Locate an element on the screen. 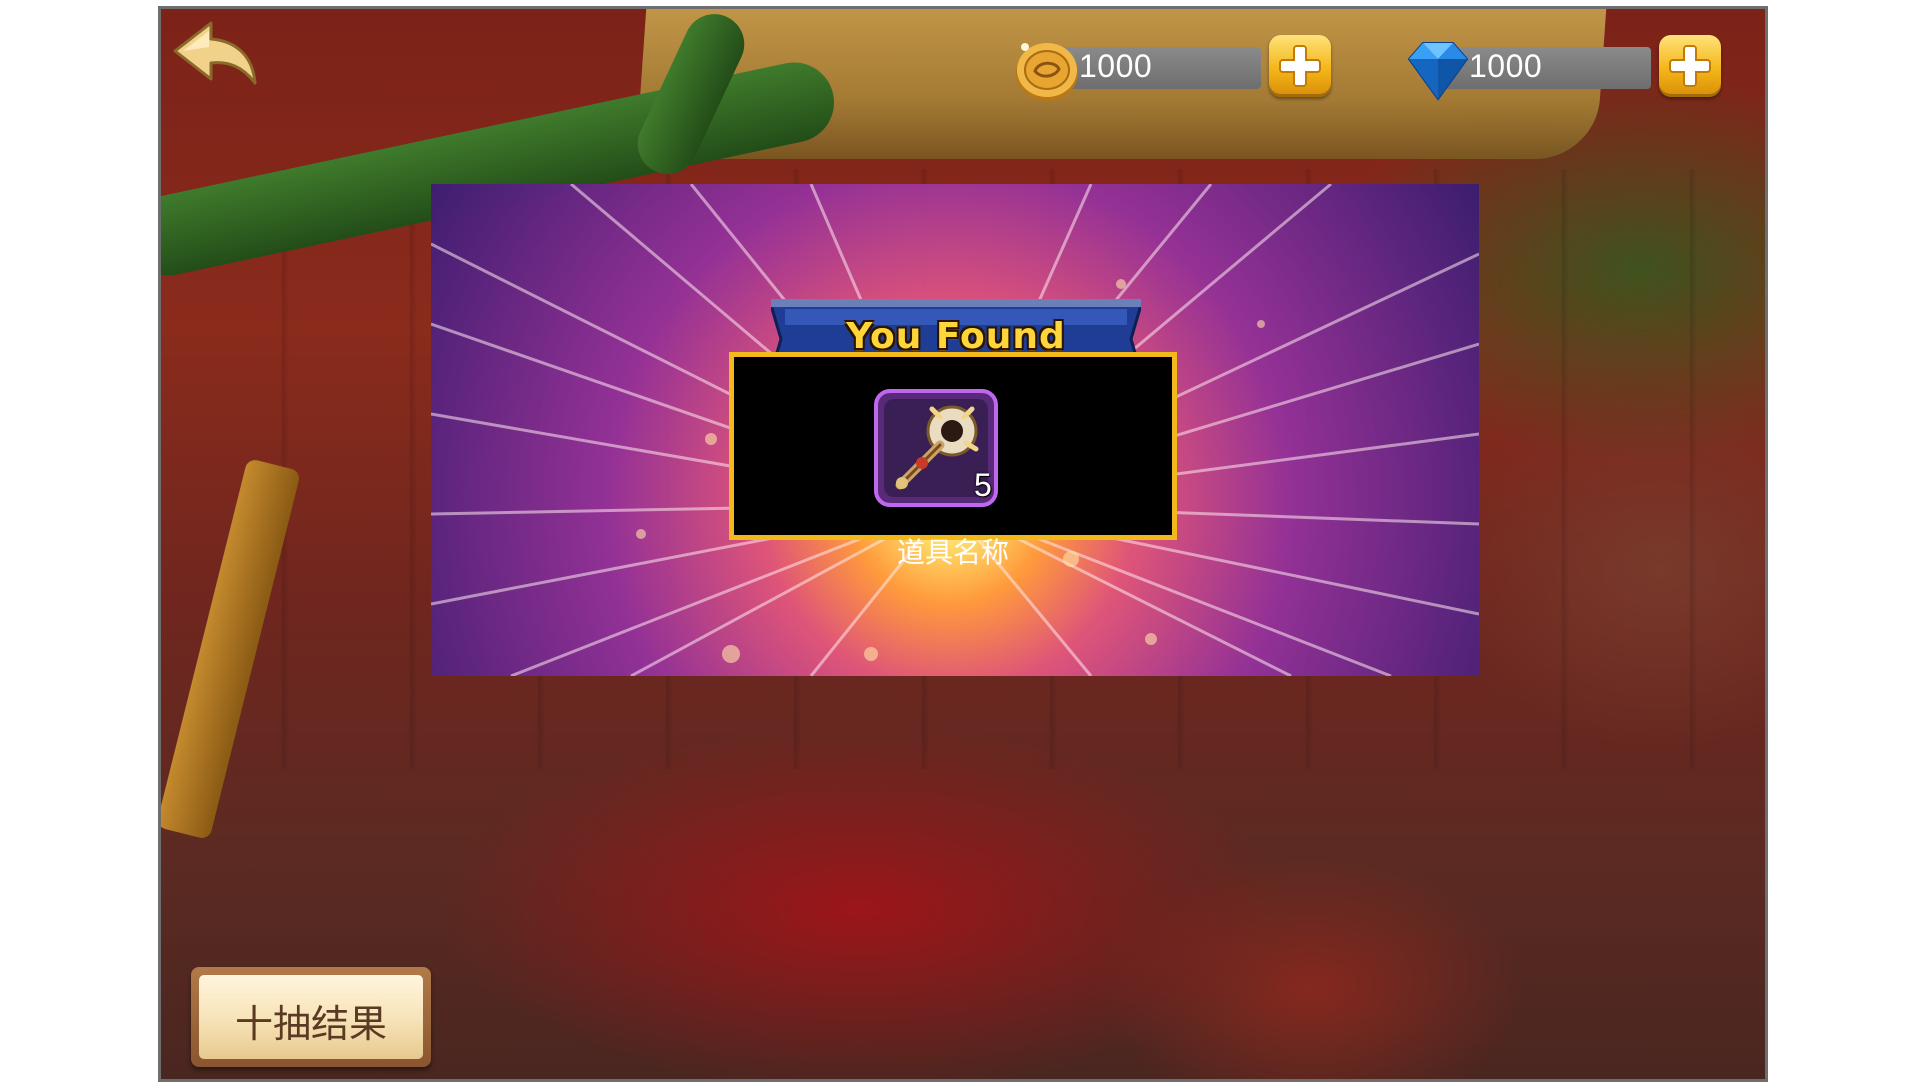 Image resolution: width=1920 pixels, height=1083 pixels. reward-item-box: 5 道具名称 is located at coordinates (953, 460).